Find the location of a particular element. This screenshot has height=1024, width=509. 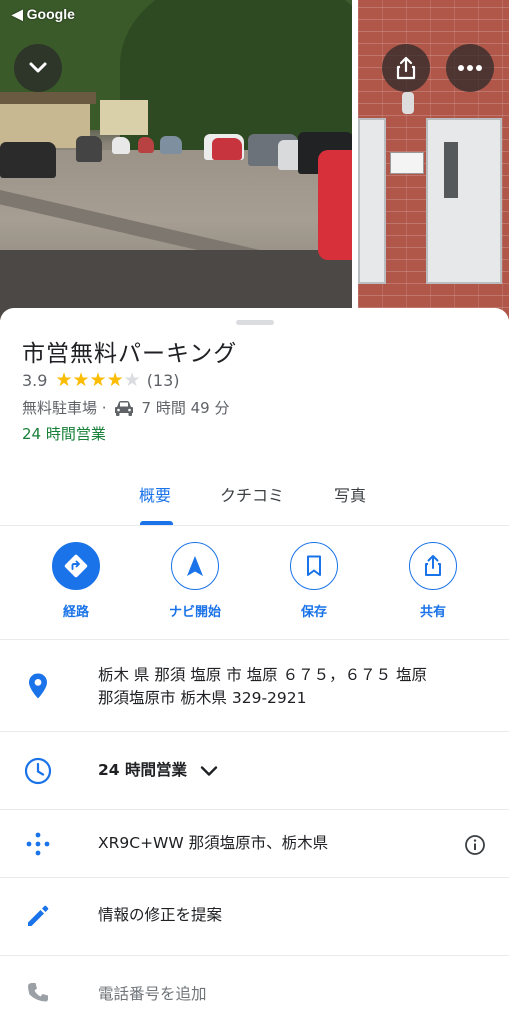

bookmark-icon is located at coordinates (314, 565).